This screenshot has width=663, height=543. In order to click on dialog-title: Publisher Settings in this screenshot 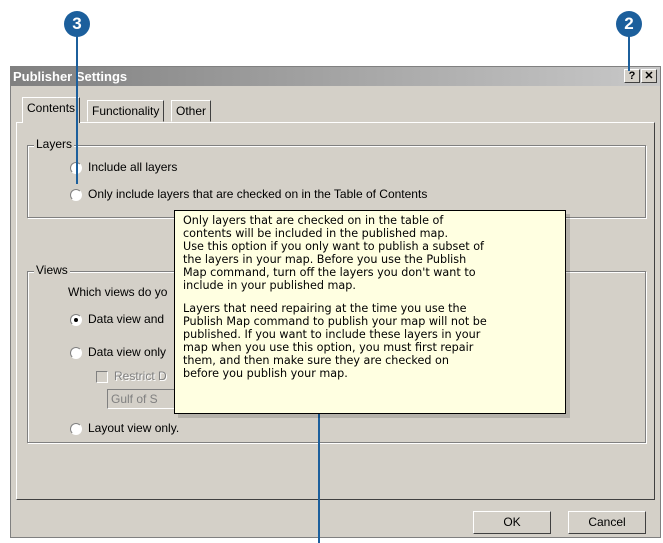, I will do `click(70, 76)`.